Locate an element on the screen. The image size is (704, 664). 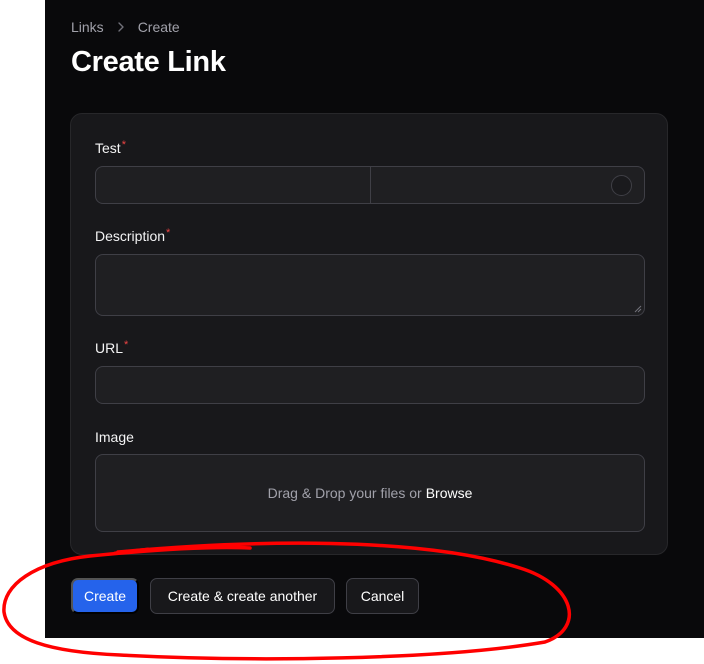
image-label: Image is located at coordinates (114, 437).